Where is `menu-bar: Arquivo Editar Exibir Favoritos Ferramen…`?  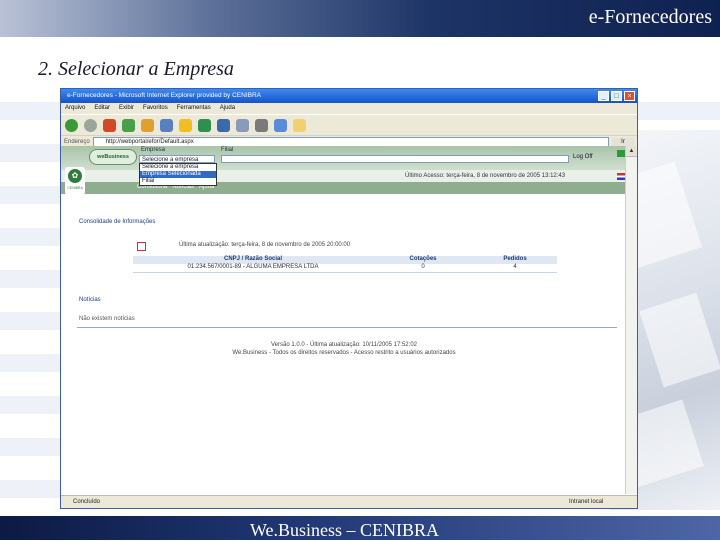 menu-bar: Arquivo Editar Exibir Favoritos Ferramen… is located at coordinates (349, 108).